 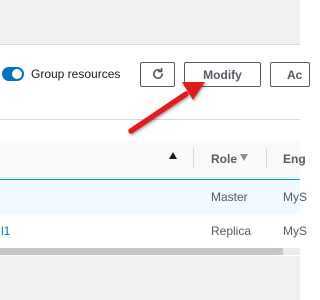 I want to click on refresh-icon, so click(x=158, y=75).